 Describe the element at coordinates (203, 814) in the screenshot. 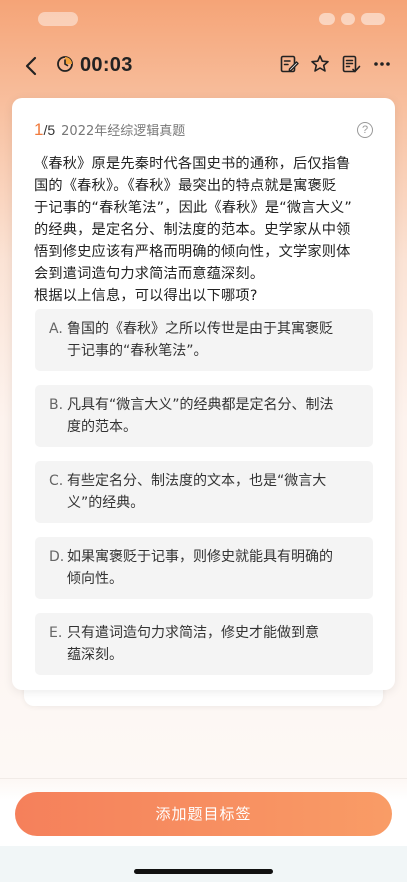

I see `add-question-tag-button: 添加题目标签` at that location.